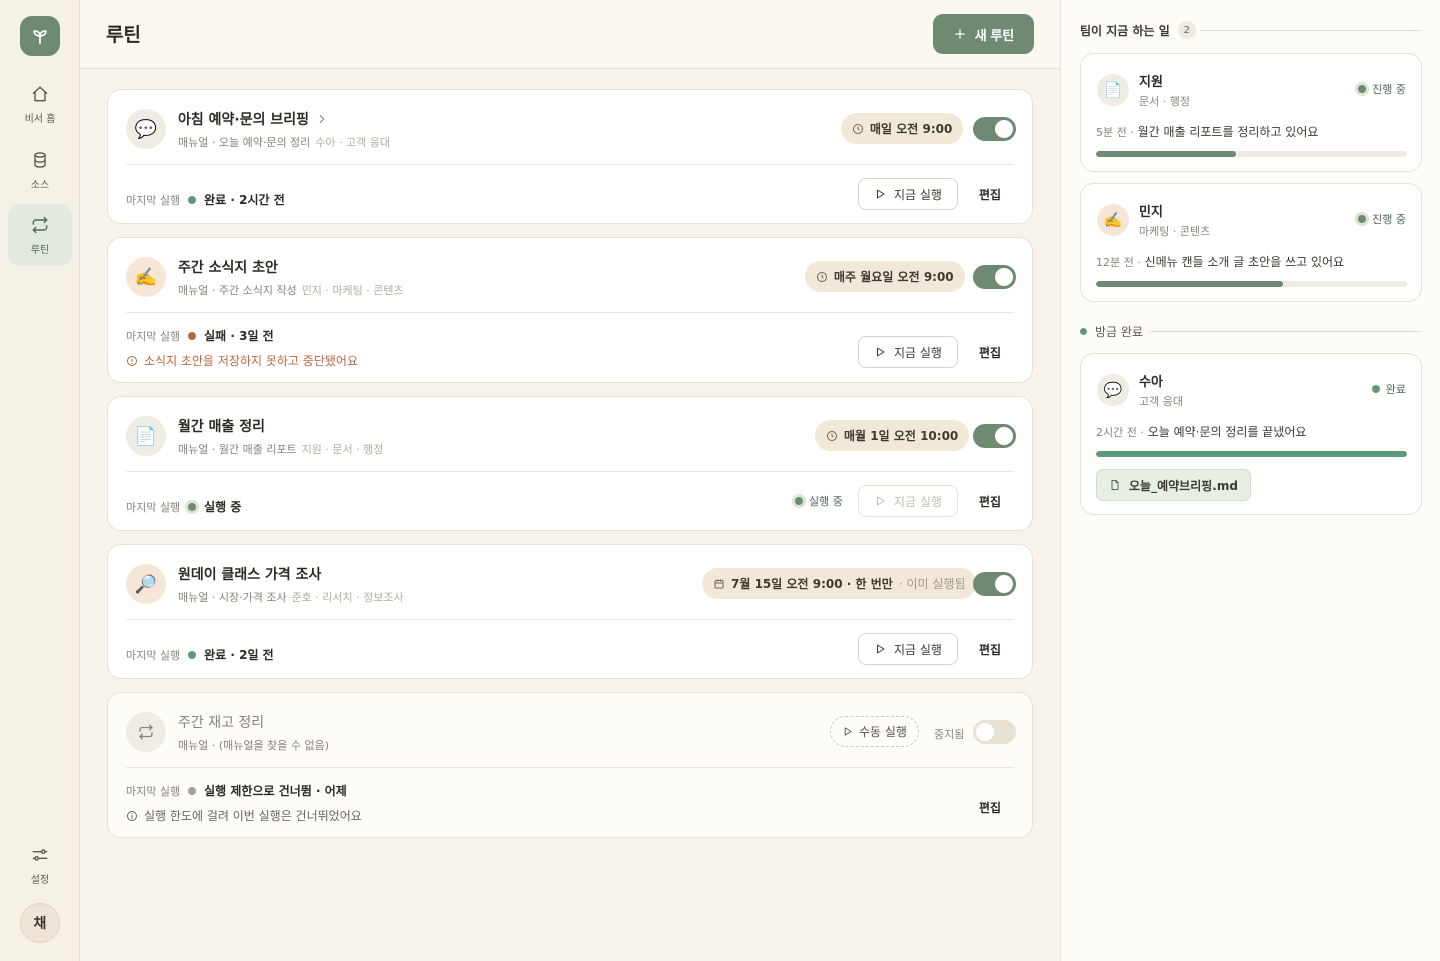  What do you see at coordinates (1207, 131) in the screenshot?
I see `member-activity: 5분 전 · 월간 매출 리포트를 정리하고 있어요` at bounding box center [1207, 131].